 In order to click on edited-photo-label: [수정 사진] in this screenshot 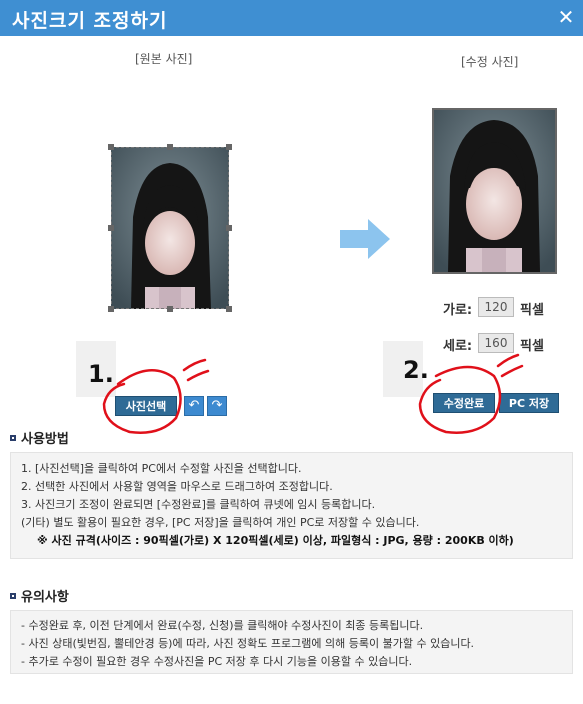, I will do `click(490, 62)`.